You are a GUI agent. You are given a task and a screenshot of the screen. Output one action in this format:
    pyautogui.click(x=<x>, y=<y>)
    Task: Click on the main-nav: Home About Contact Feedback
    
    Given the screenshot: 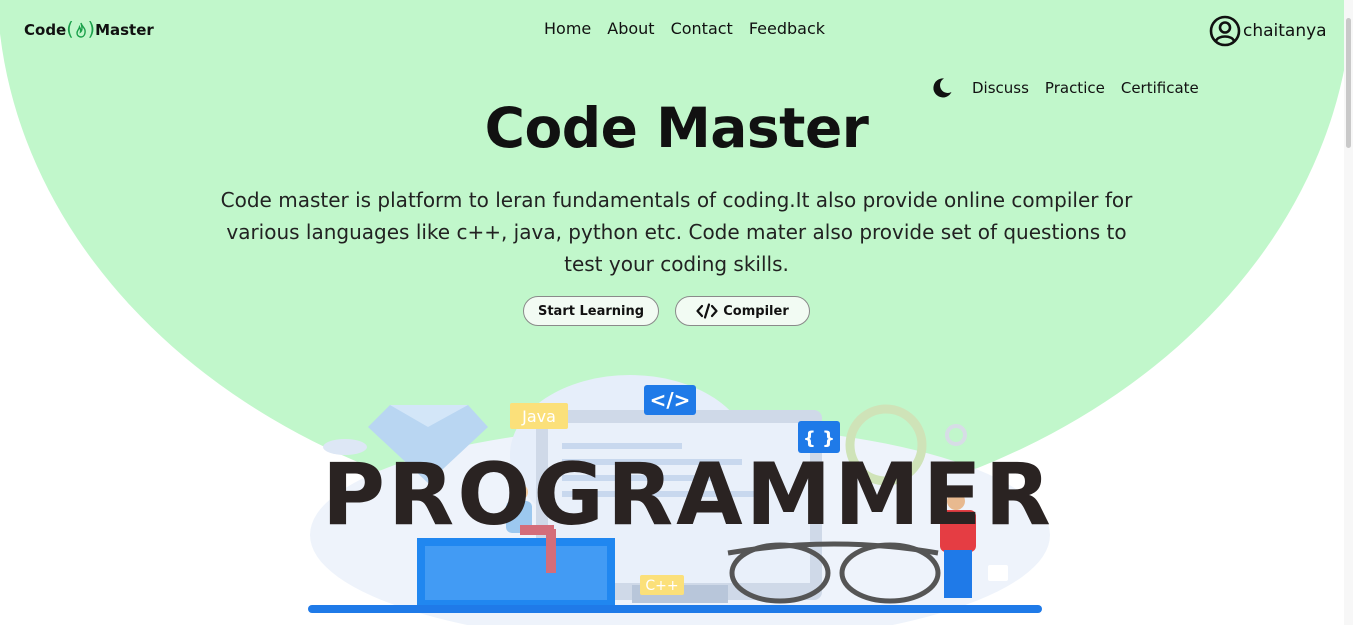 What is the action you would take?
    pyautogui.click(x=684, y=28)
    